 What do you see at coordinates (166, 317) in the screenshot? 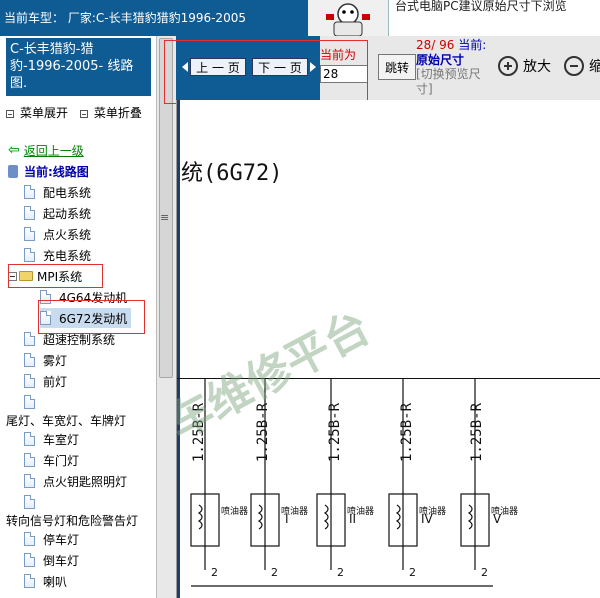
I see `sidebar-scrollbar: ≡` at bounding box center [166, 317].